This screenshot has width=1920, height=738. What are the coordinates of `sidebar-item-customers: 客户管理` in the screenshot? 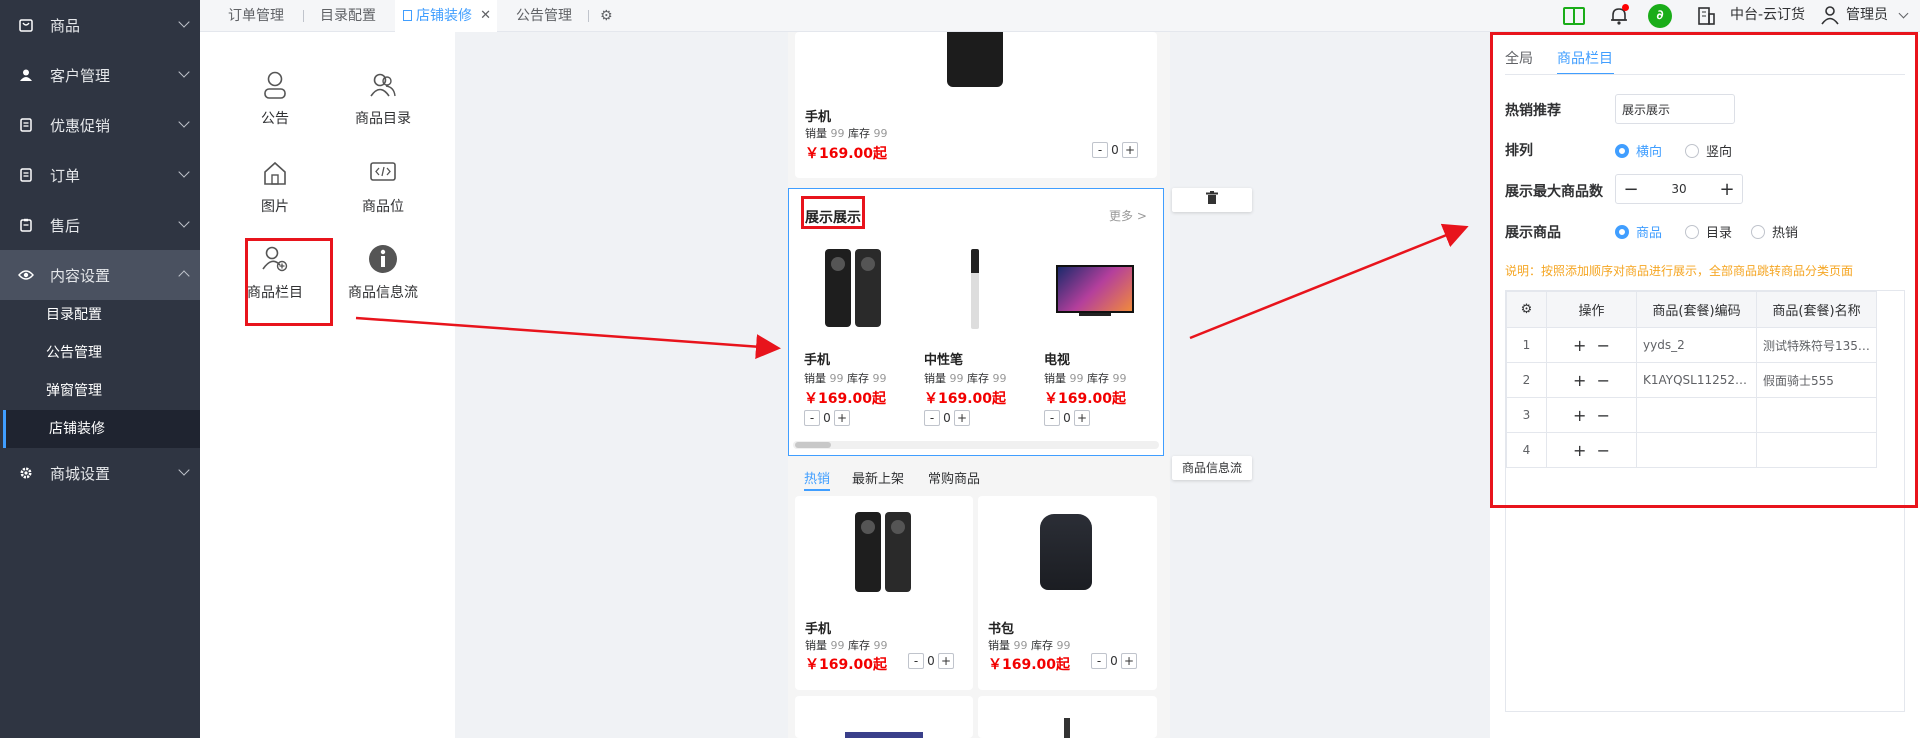 It's located at (100, 75).